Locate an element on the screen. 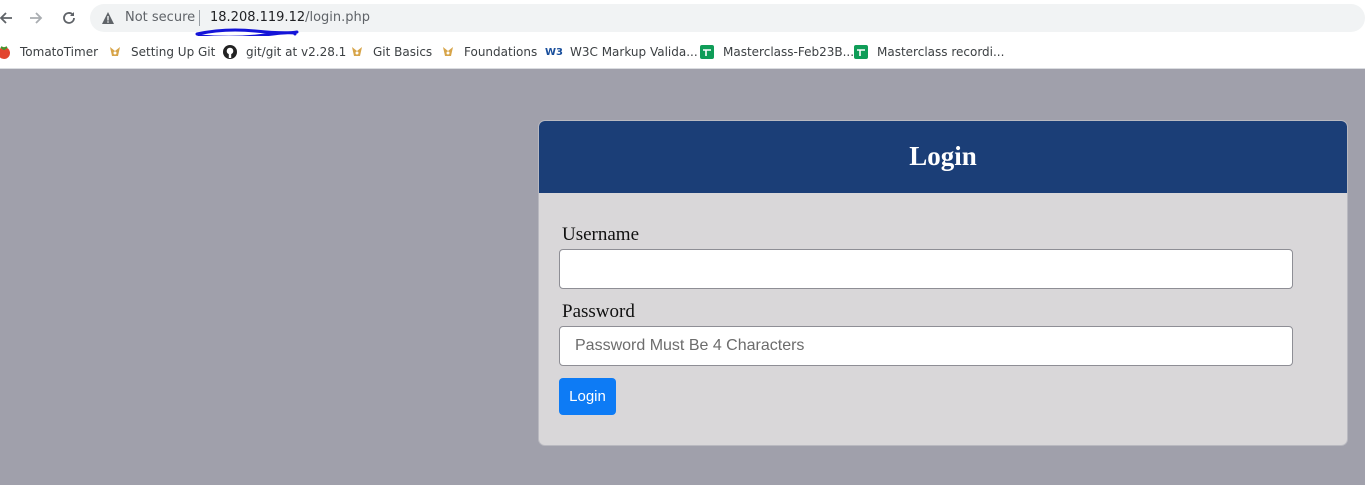 This screenshot has height=485, width=1365. forward-arrow-icon is located at coordinates (36, 18).